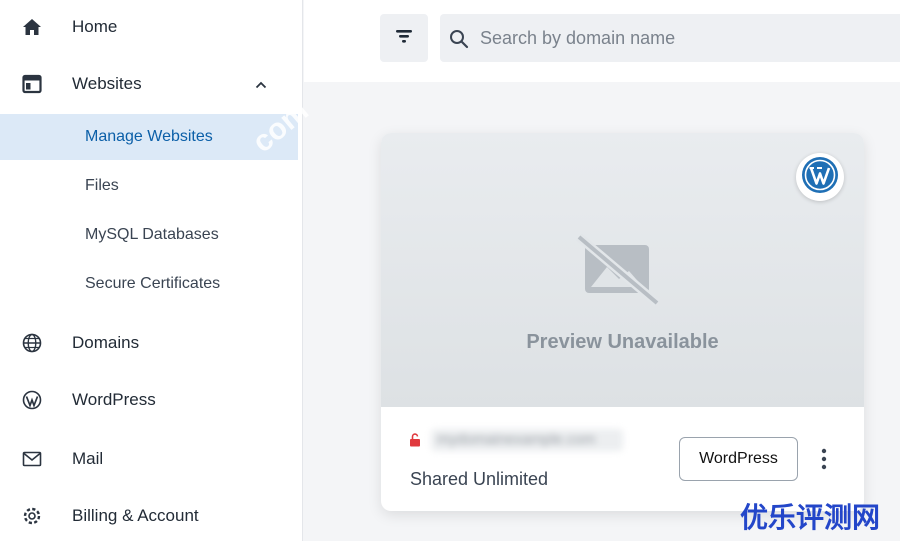 The width and height of the screenshot is (900, 541). Describe the element at coordinates (149, 84) in the screenshot. I see `sidebar-item-websites: Websites` at that location.